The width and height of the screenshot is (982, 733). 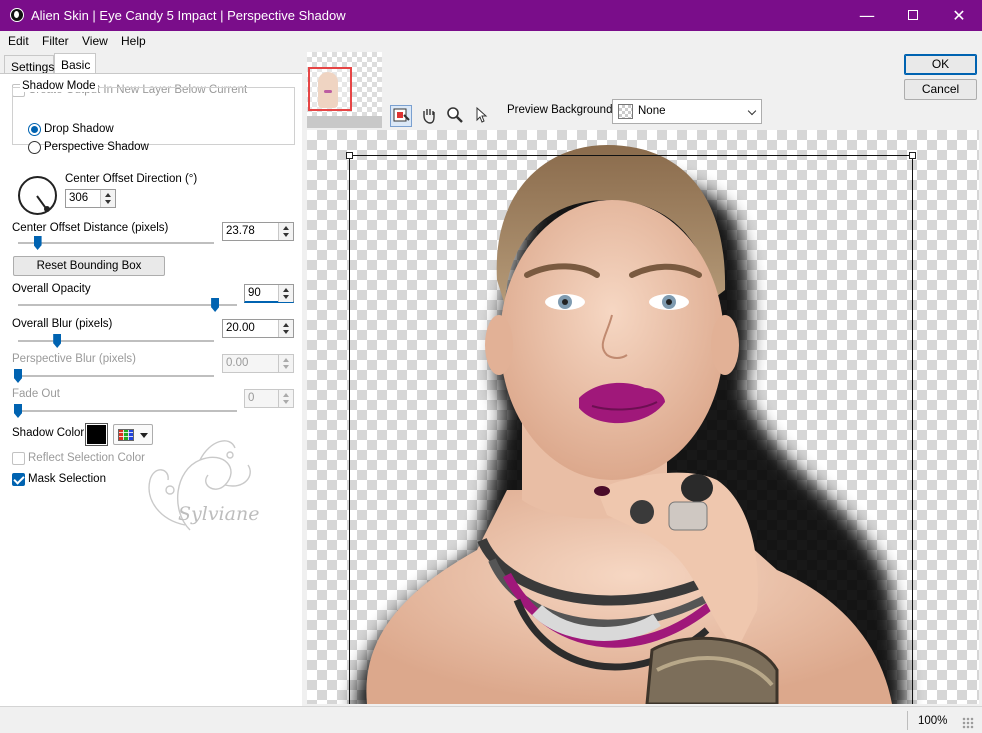 I want to click on center-offset-distance-track, so click(x=116, y=243).